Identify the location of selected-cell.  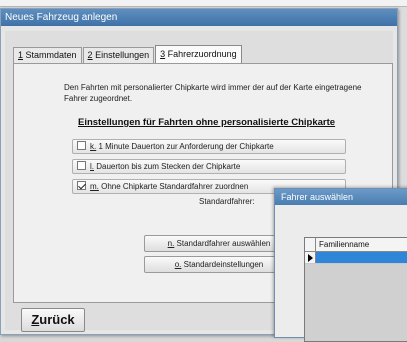
(361, 257).